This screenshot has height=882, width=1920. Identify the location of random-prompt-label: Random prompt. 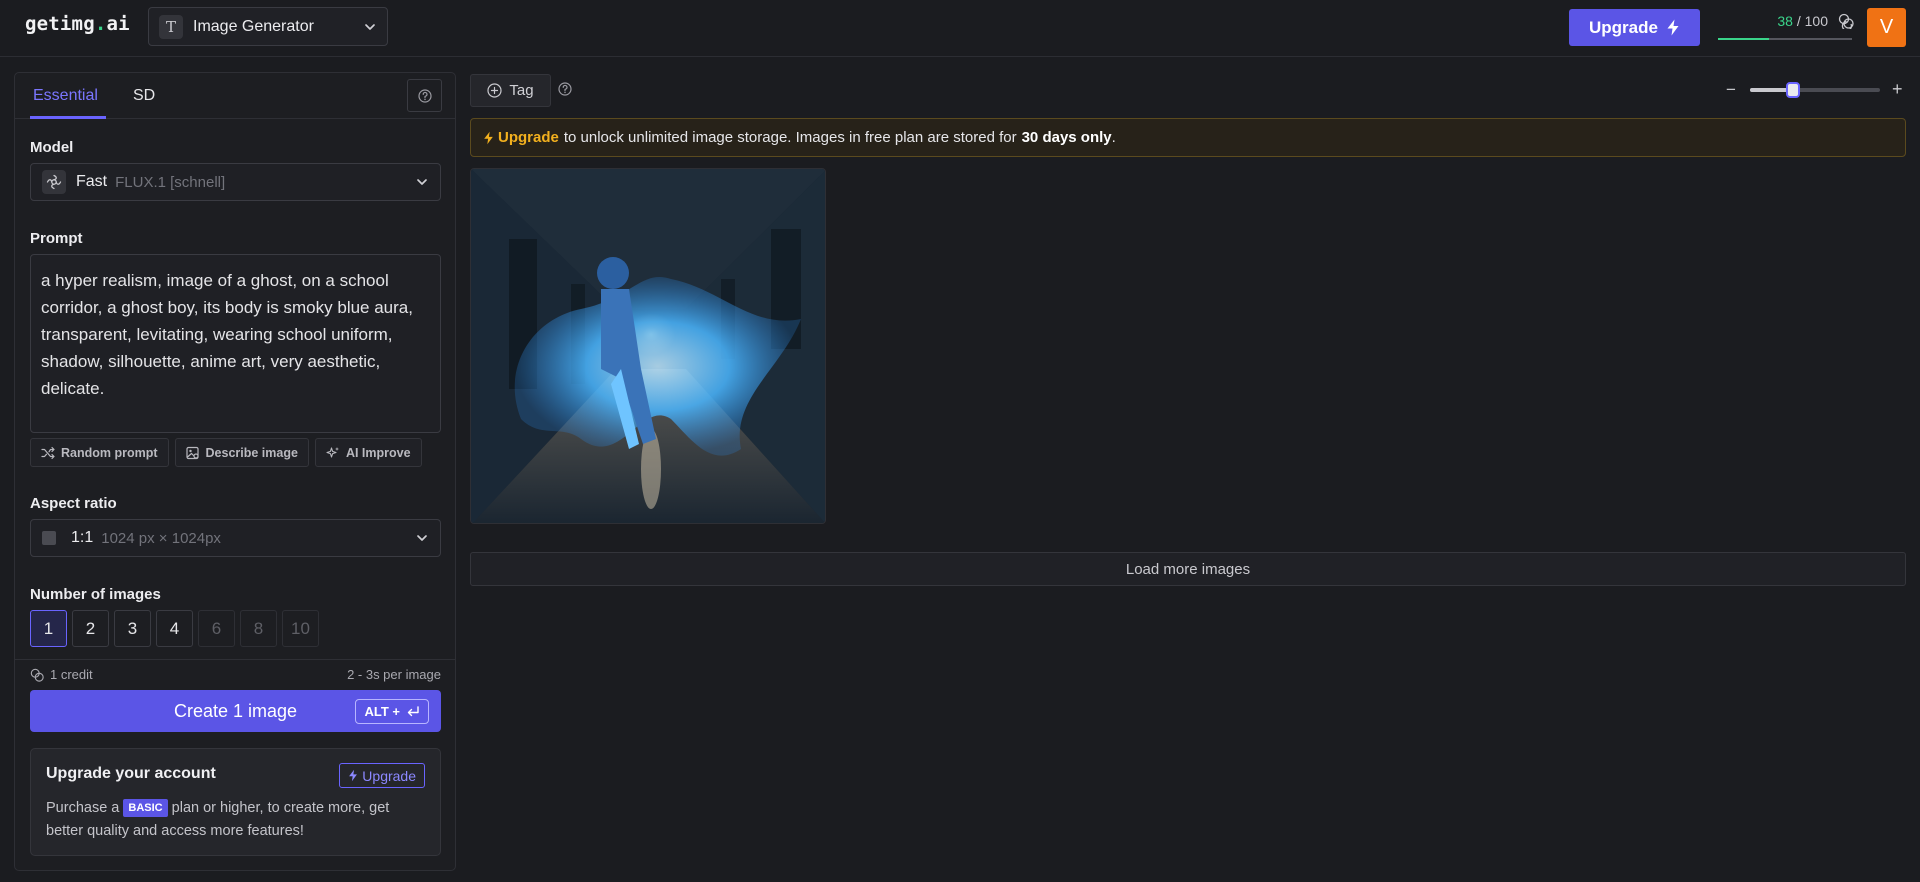
(109, 452).